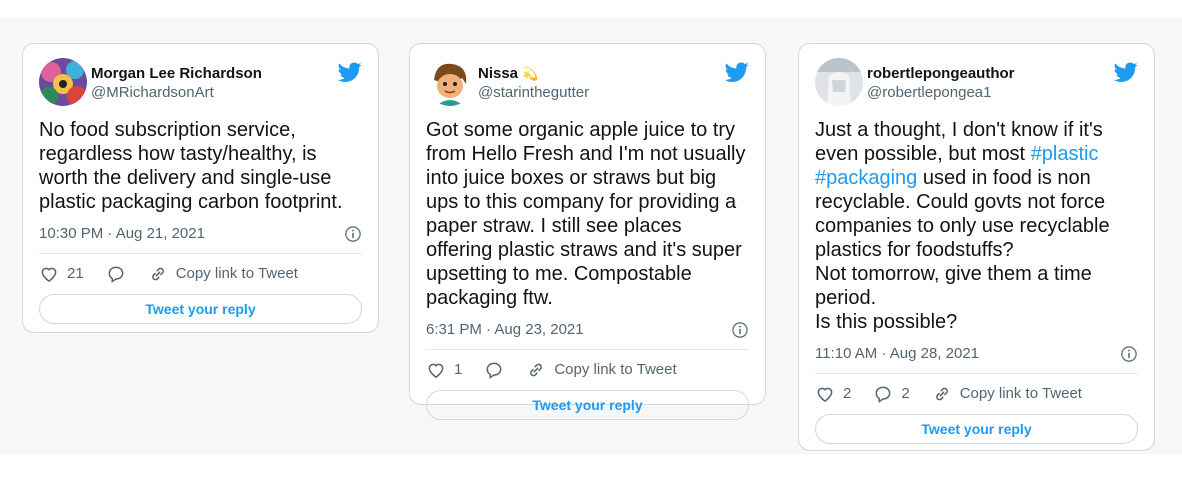 Image resolution: width=1182 pixels, height=484 pixels. Describe the element at coordinates (498, 73) in the screenshot. I see `author-name-text: Nissa` at that location.